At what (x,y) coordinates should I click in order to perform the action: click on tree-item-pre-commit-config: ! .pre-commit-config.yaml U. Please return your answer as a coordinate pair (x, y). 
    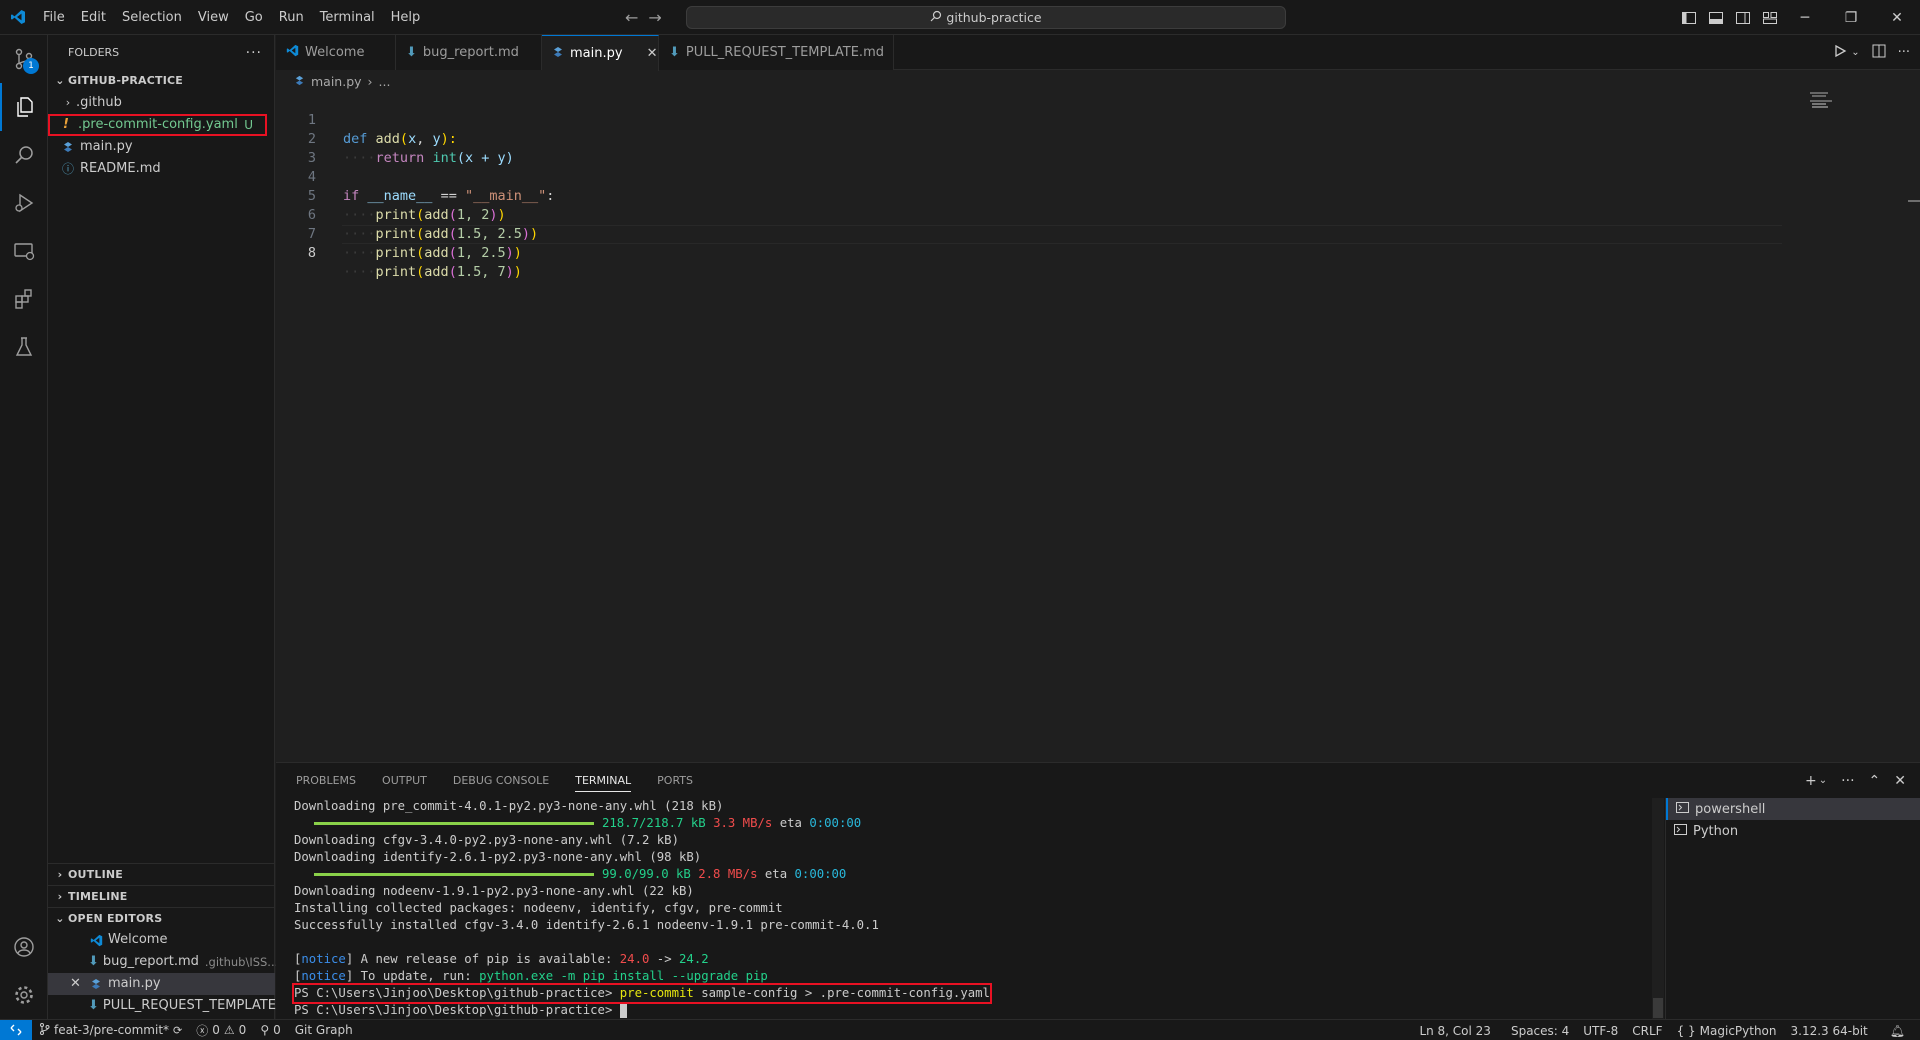
    Looking at the image, I should click on (157, 125).